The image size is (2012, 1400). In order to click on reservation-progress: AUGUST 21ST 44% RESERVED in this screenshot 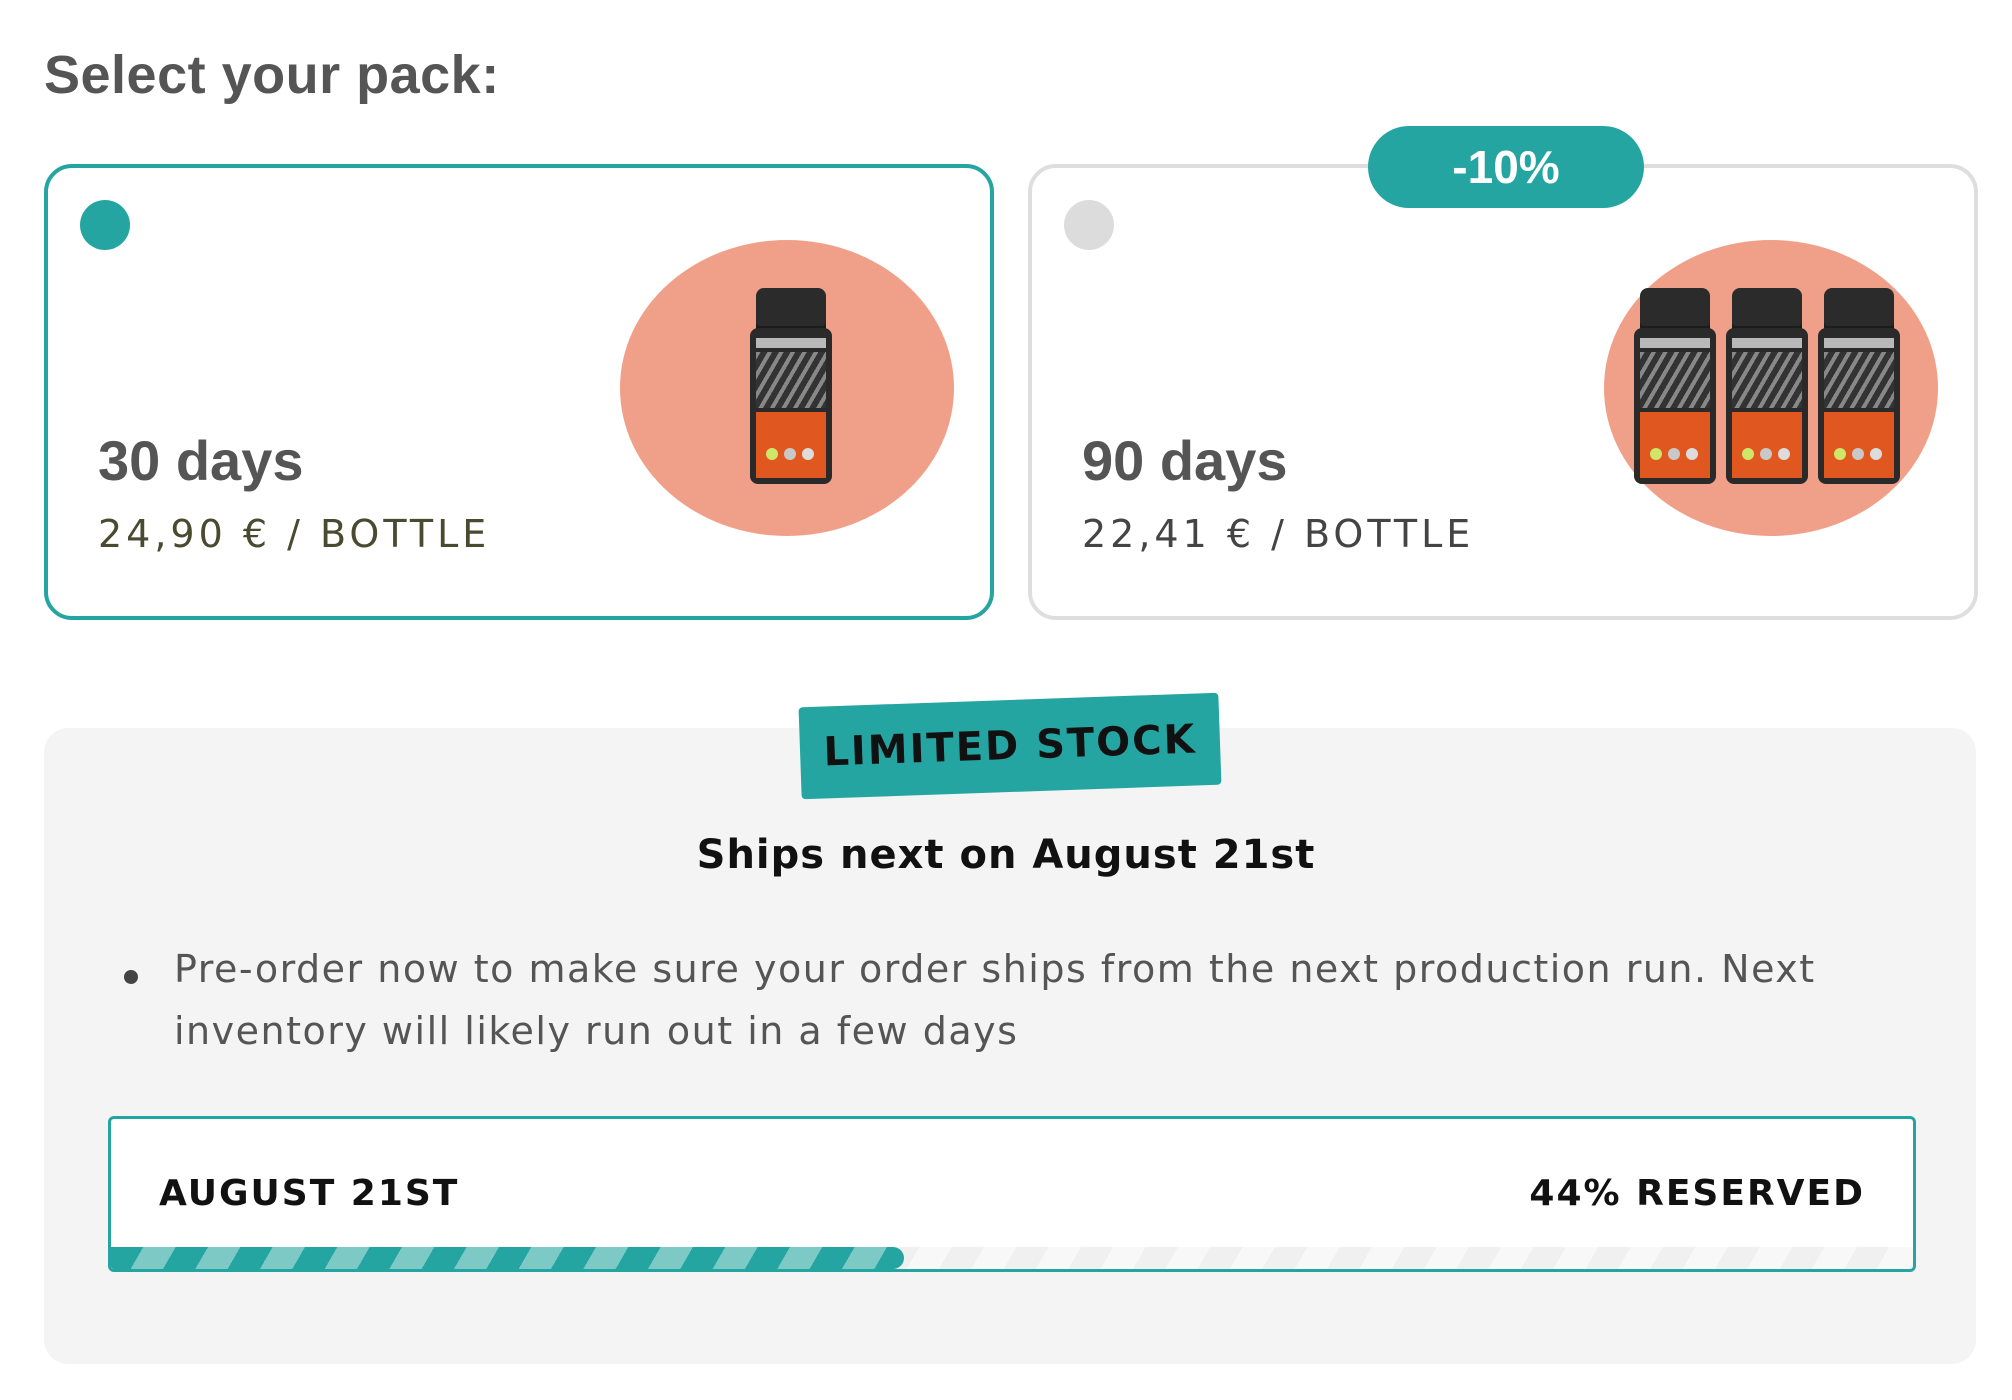, I will do `click(1012, 1194)`.